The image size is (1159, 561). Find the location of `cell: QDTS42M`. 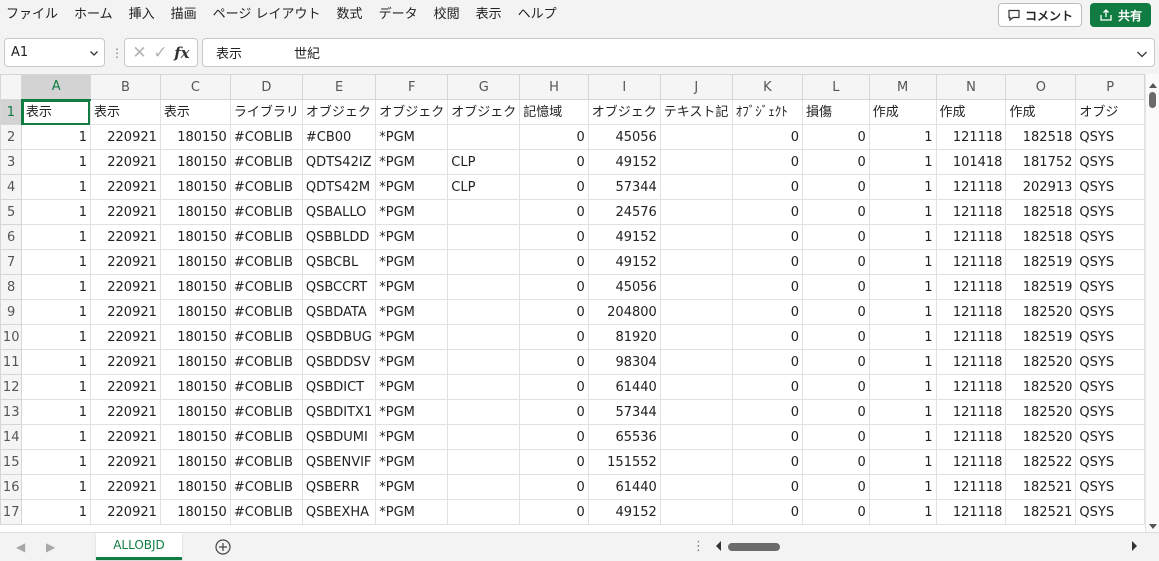

cell: QDTS42M is located at coordinates (339, 187).